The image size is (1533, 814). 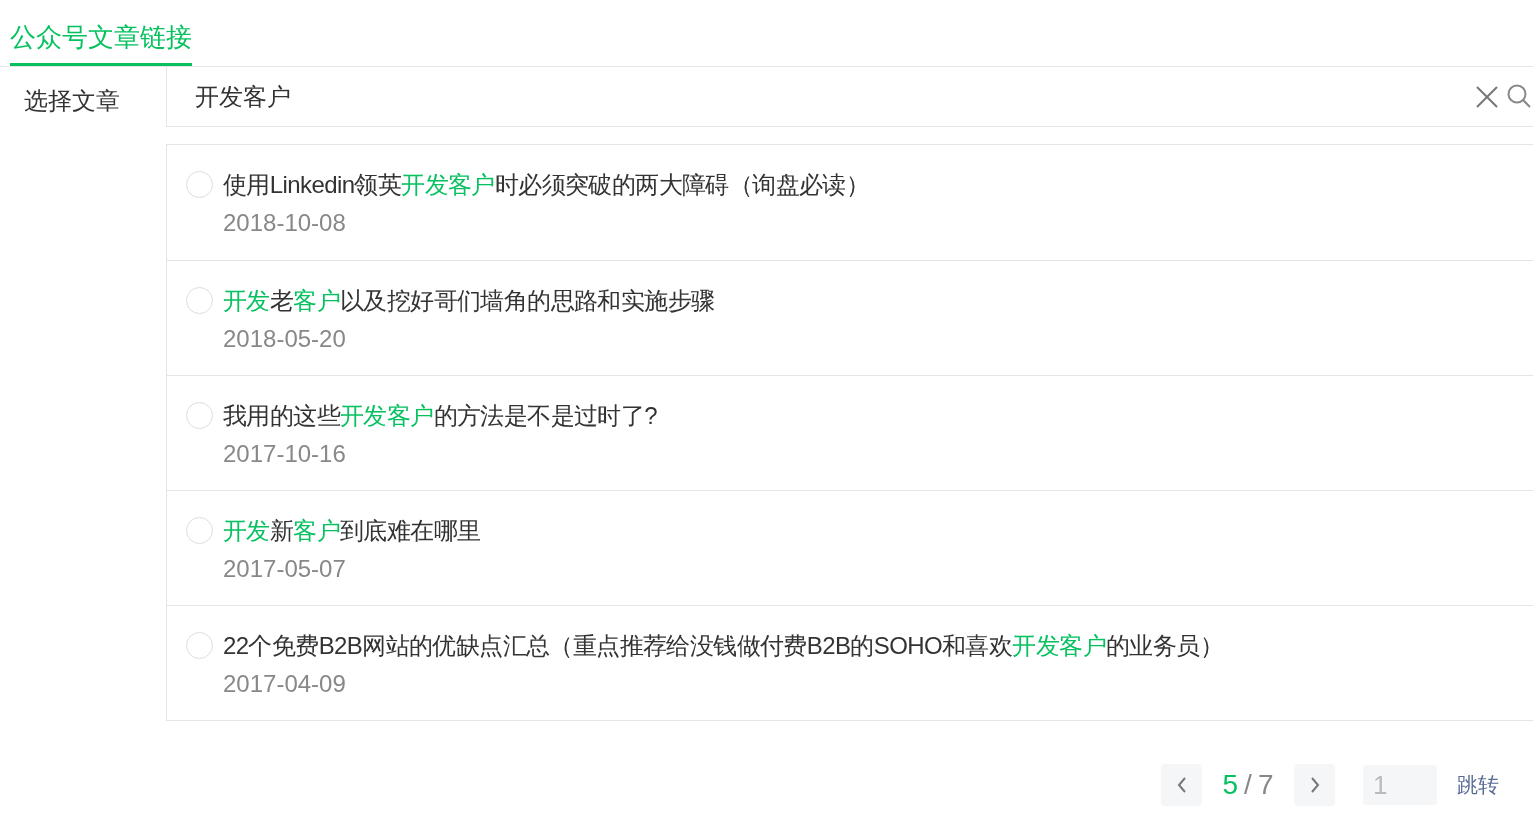 What do you see at coordinates (1487, 96) in the screenshot?
I see `close-icon` at bounding box center [1487, 96].